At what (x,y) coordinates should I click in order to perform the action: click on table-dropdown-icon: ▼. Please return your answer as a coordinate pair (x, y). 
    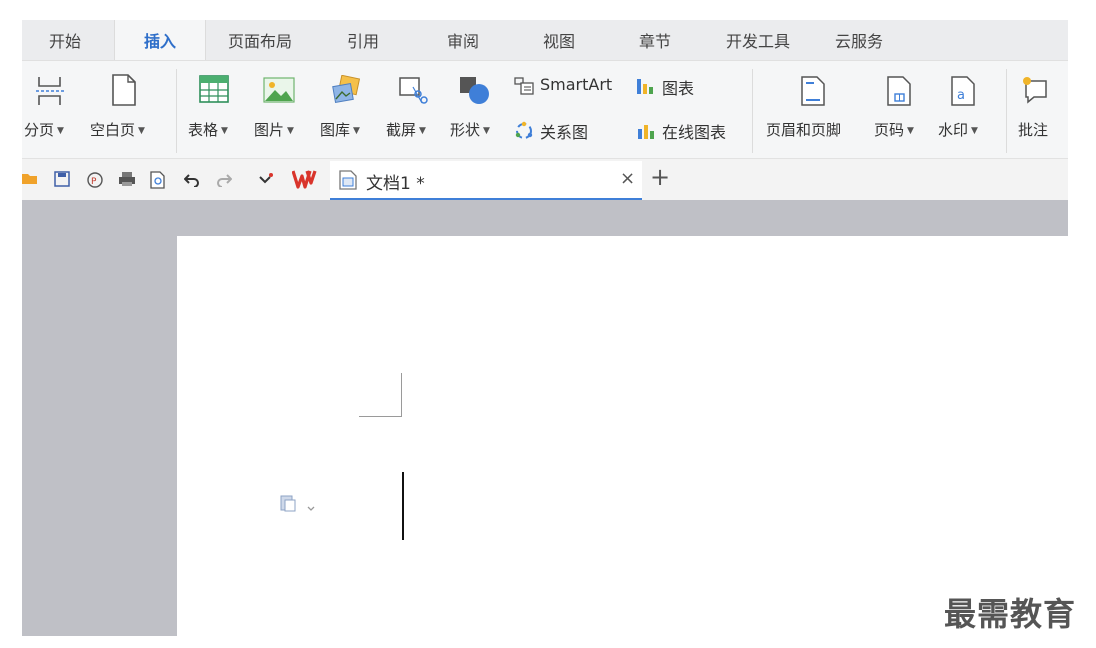
    Looking at the image, I should click on (224, 131).